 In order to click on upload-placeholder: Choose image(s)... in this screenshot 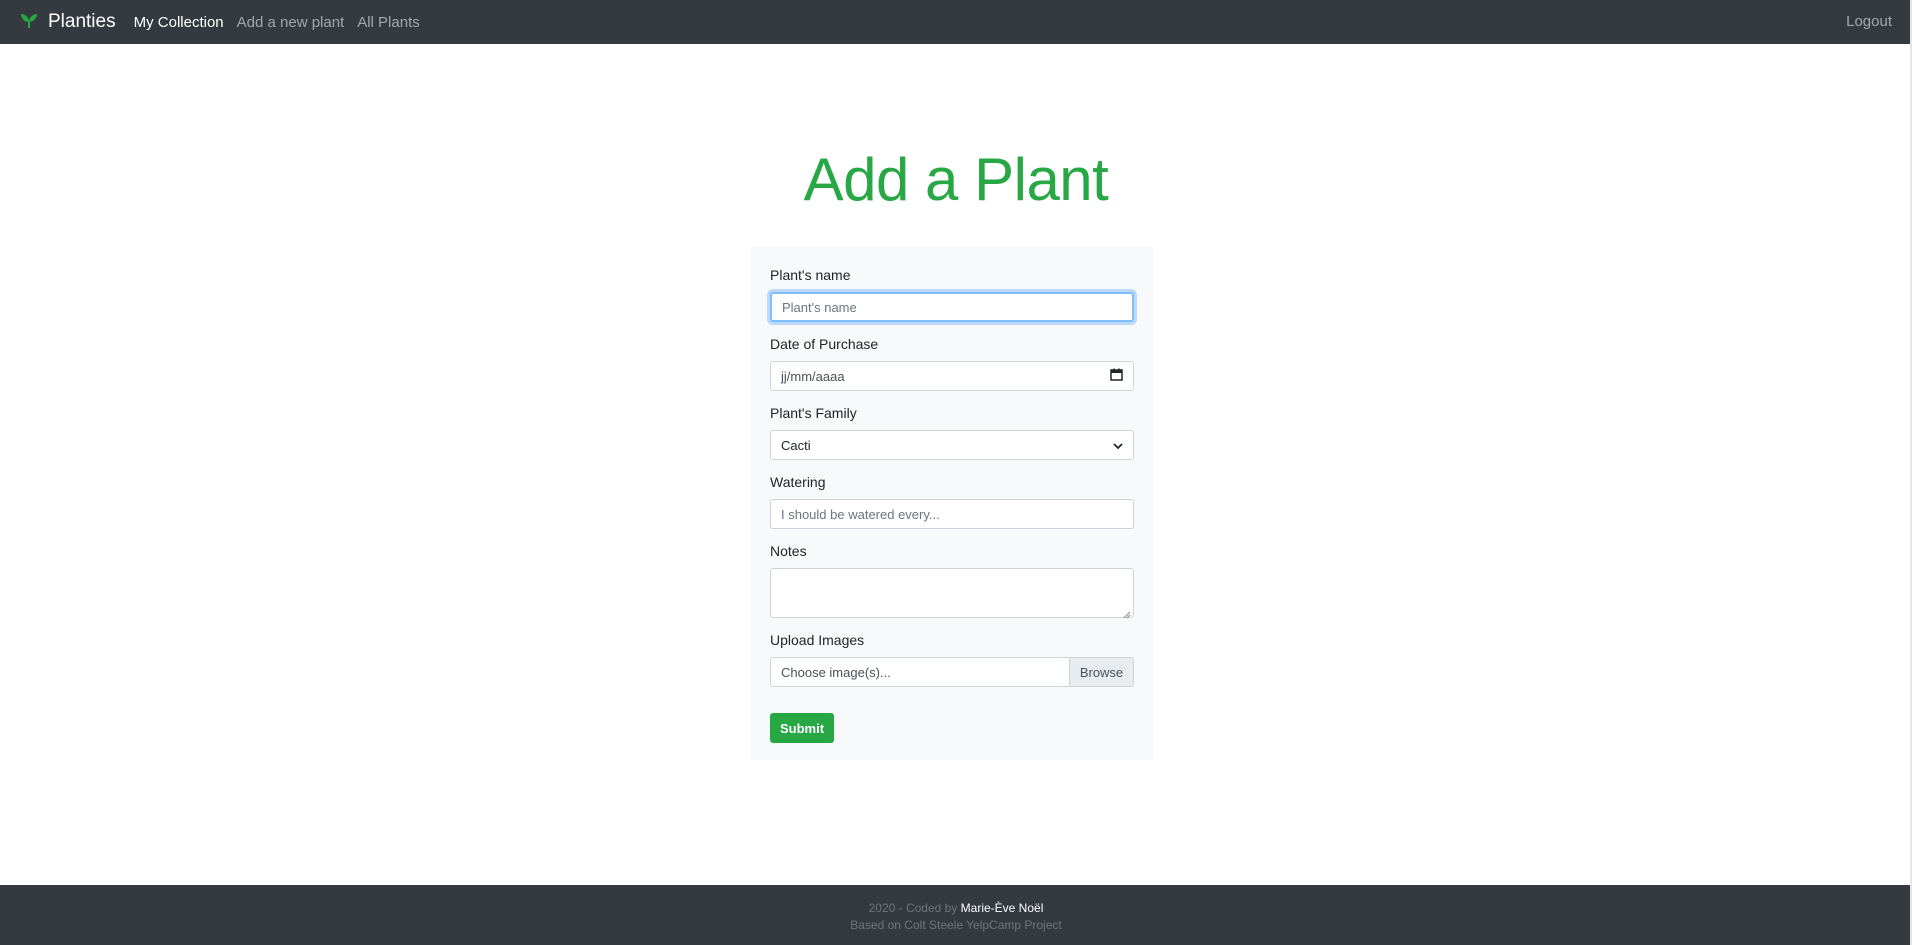, I will do `click(836, 672)`.